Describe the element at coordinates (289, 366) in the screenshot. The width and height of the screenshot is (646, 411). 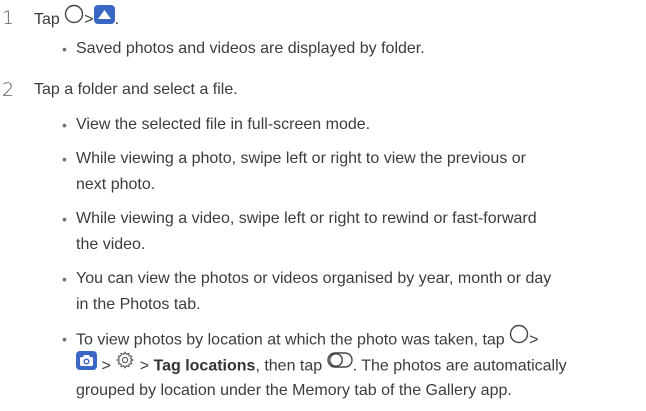
I see `bullet-line-text: , then tap` at that location.